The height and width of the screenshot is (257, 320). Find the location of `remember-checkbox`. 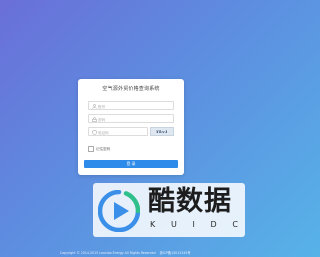

remember-checkbox is located at coordinates (91, 149).